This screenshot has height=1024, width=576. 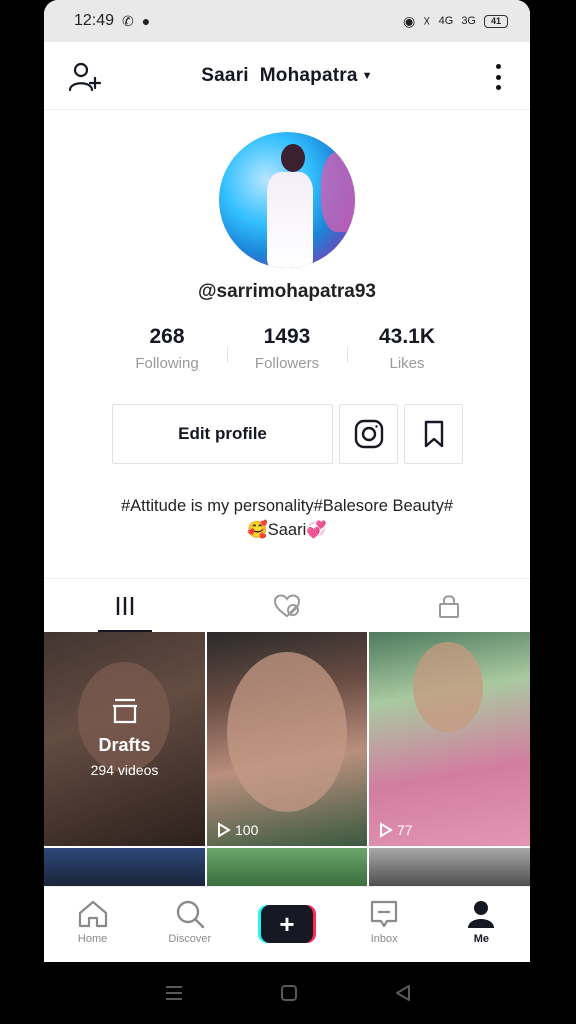 I want to click on following-count: 268, so click(x=167, y=336).